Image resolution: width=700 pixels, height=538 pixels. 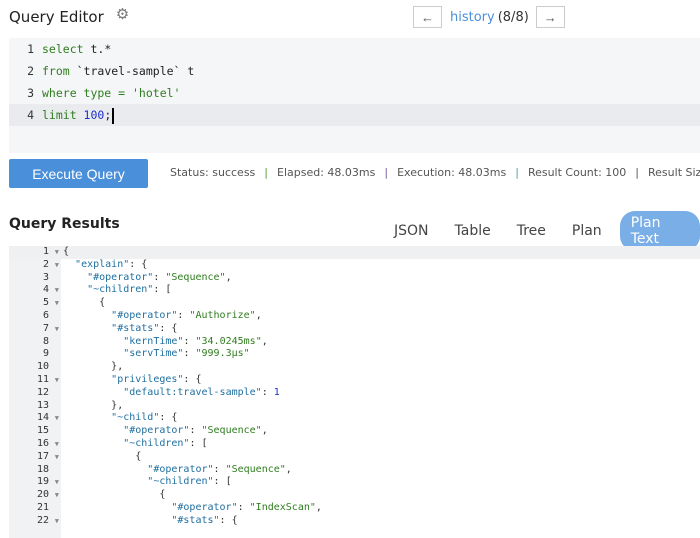 What do you see at coordinates (674, 172) in the screenshot?
I see `status-item: Result Size: 78` at bounding box center [674, 172].